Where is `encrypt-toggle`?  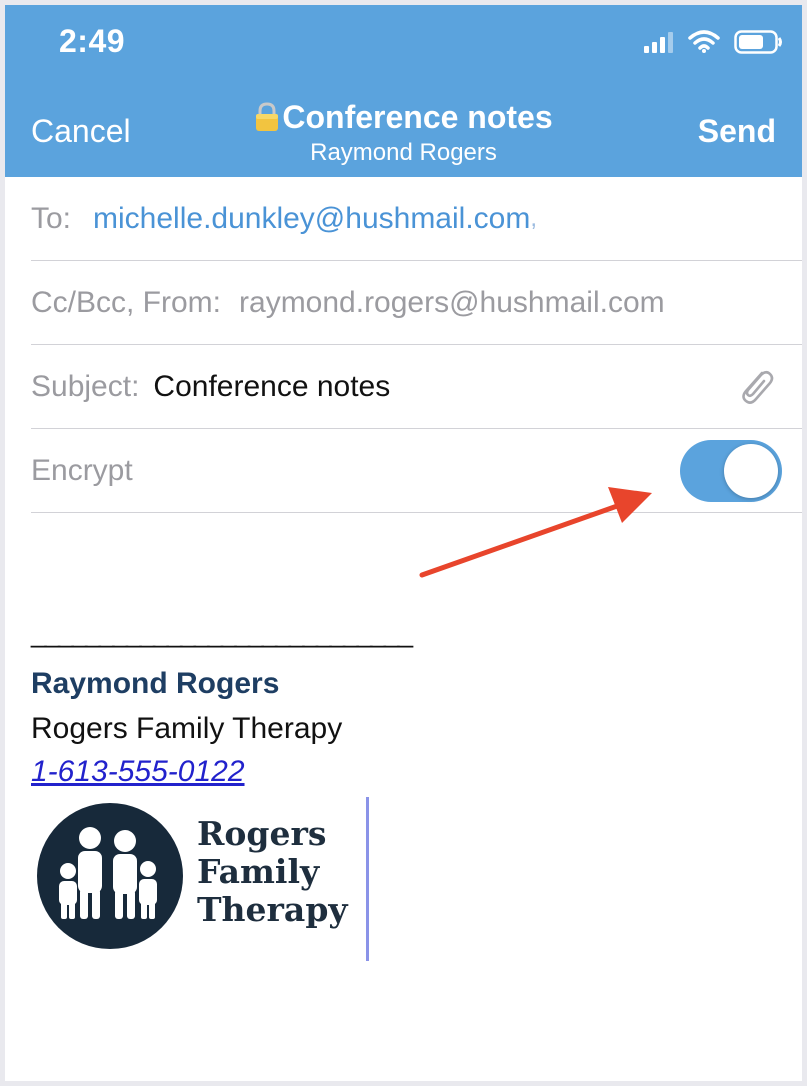 encrypt-toggle is located at coordinates (731, 471).